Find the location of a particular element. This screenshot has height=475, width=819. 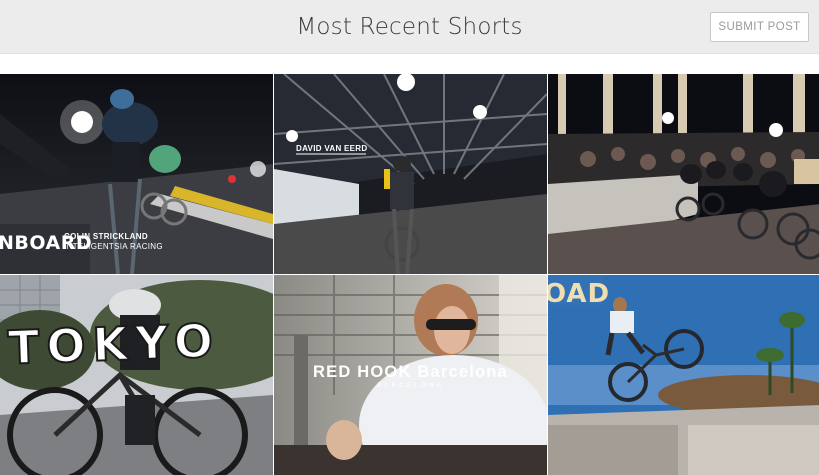

short-tile-road: OAD is located at coordinates (683, 375).